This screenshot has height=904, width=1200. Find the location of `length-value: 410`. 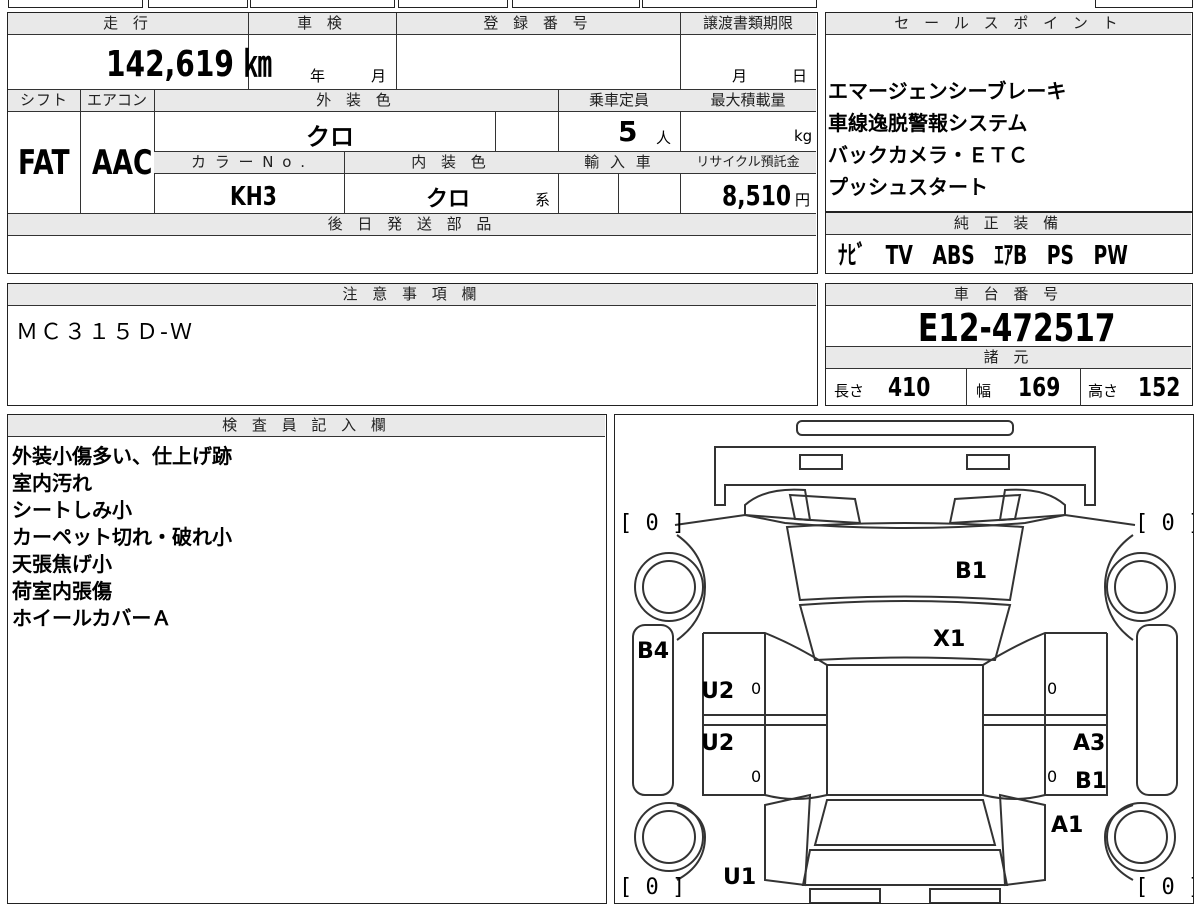

length-value: 410 is located at coordinates (909, 388).